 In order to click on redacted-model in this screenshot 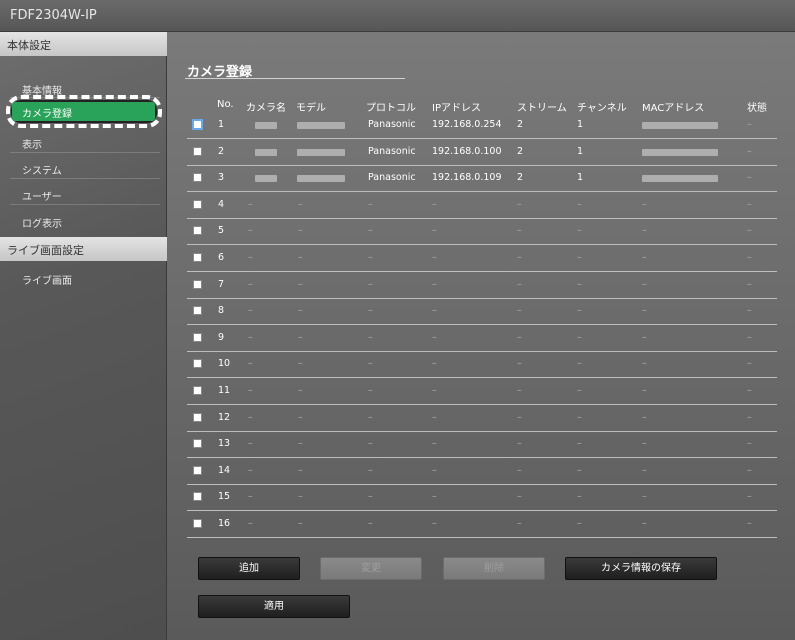, I will do `click(321, 152)`.